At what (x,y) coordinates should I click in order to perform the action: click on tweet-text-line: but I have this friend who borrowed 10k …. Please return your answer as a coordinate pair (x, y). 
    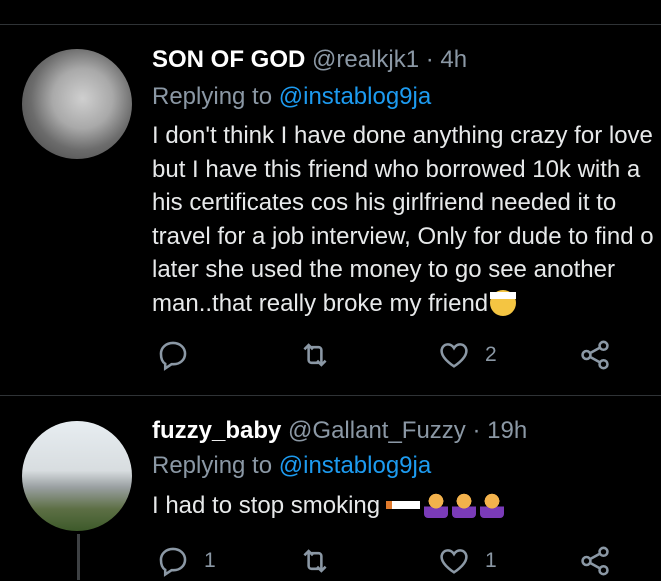
    Looking at the image, I should click on (396, 169).